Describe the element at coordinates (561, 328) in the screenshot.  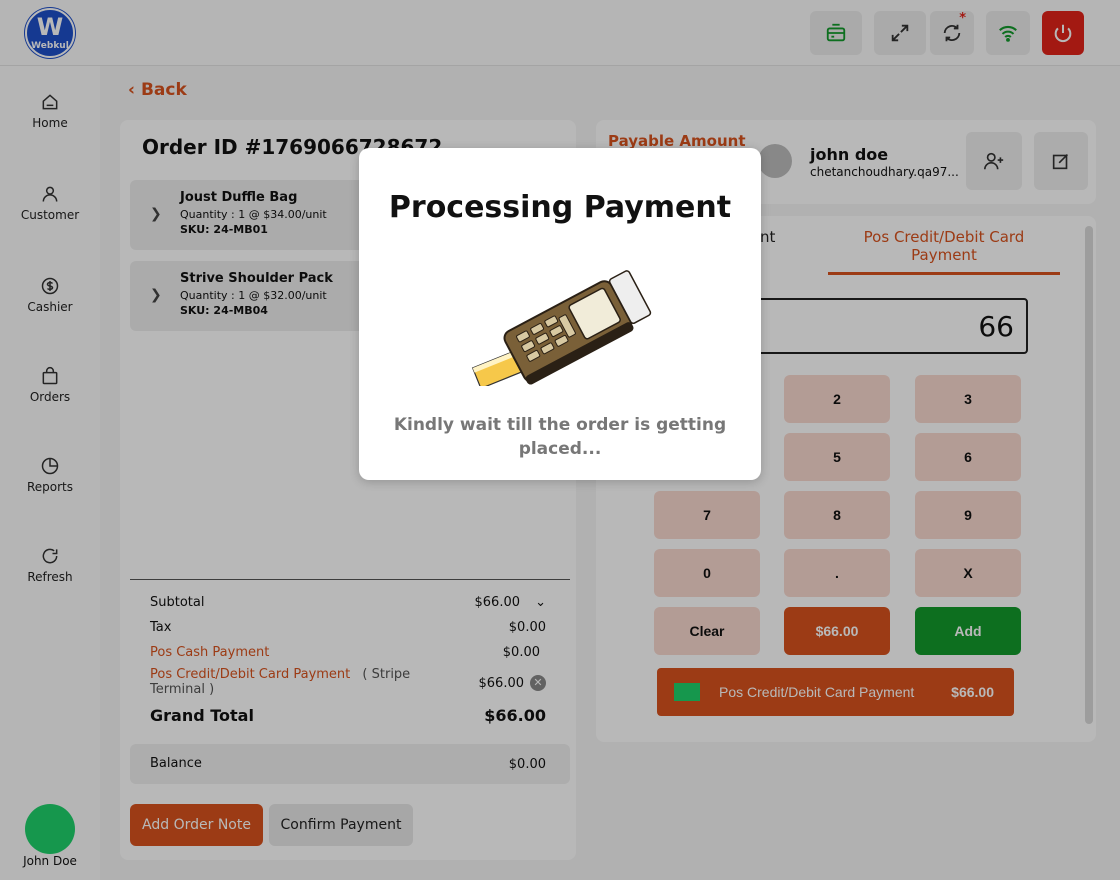
I see `card-terminal-illustration` at that location.